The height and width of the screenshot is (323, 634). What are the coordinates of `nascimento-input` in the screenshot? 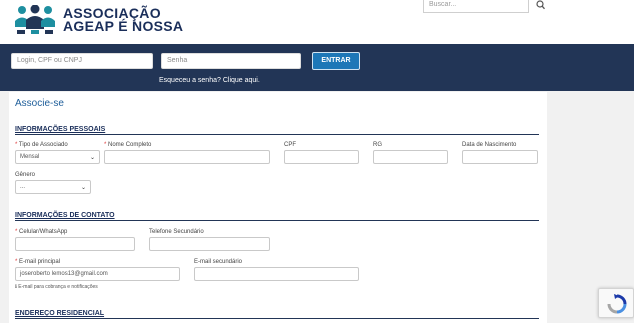 It's located at (500, 157).